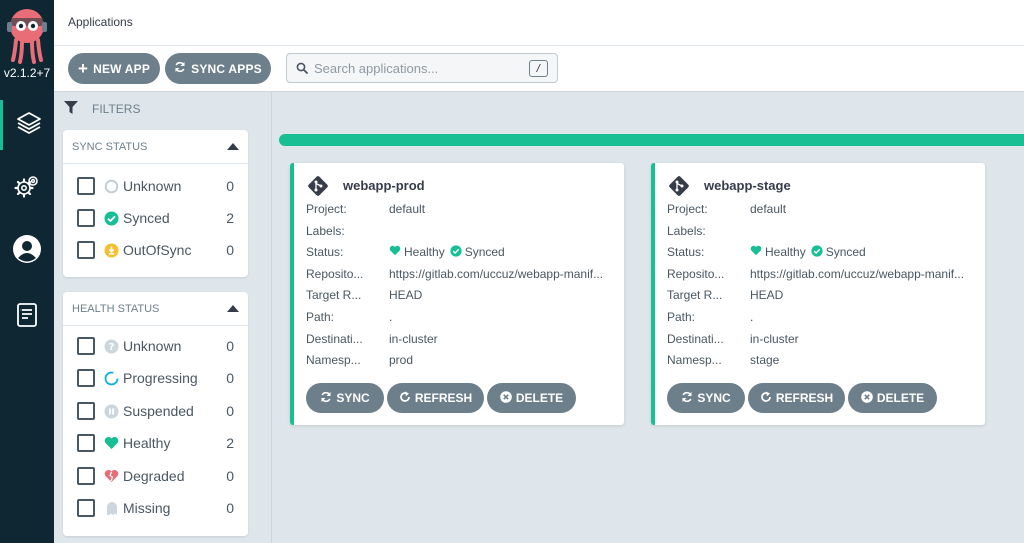 The image size is (1024, 543). What do you see at coordinates (155, 443) in the screenshot?
I see `filter-health-healthy: Healthy 2` at bounding box center [155, 443].